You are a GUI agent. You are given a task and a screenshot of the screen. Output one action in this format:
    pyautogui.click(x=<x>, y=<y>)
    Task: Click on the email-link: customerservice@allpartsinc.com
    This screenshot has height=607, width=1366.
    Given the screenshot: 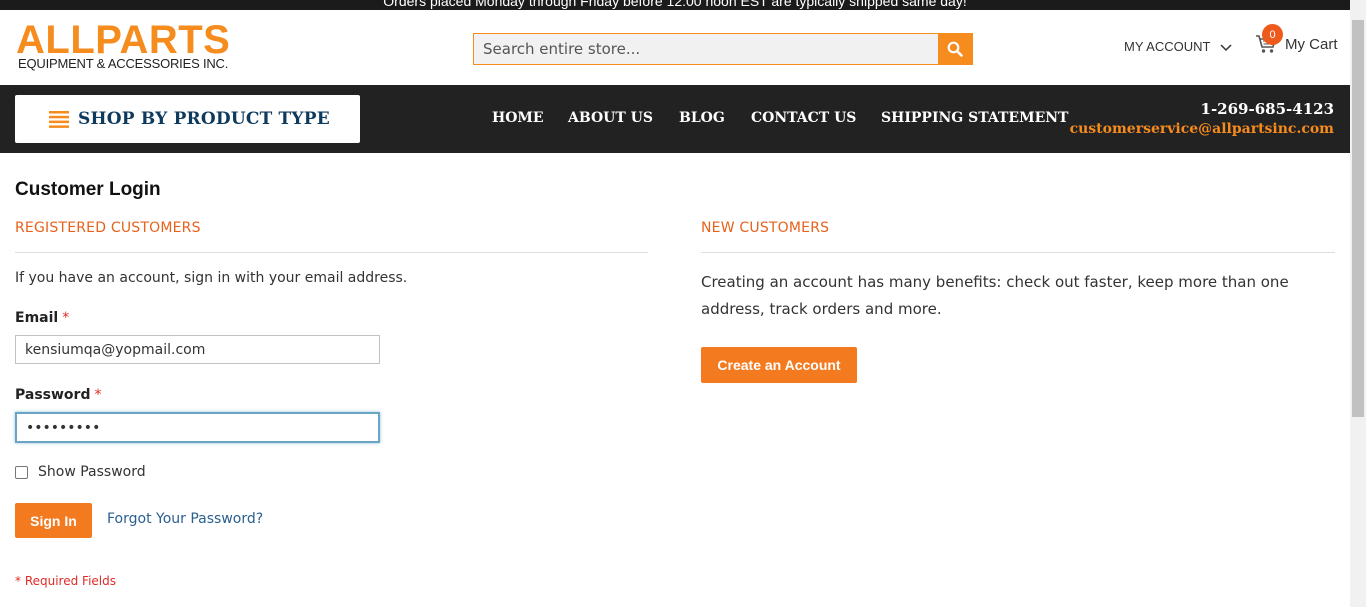 What is the action you would take?
    pyautogui.click(x=1202, y=129)
    